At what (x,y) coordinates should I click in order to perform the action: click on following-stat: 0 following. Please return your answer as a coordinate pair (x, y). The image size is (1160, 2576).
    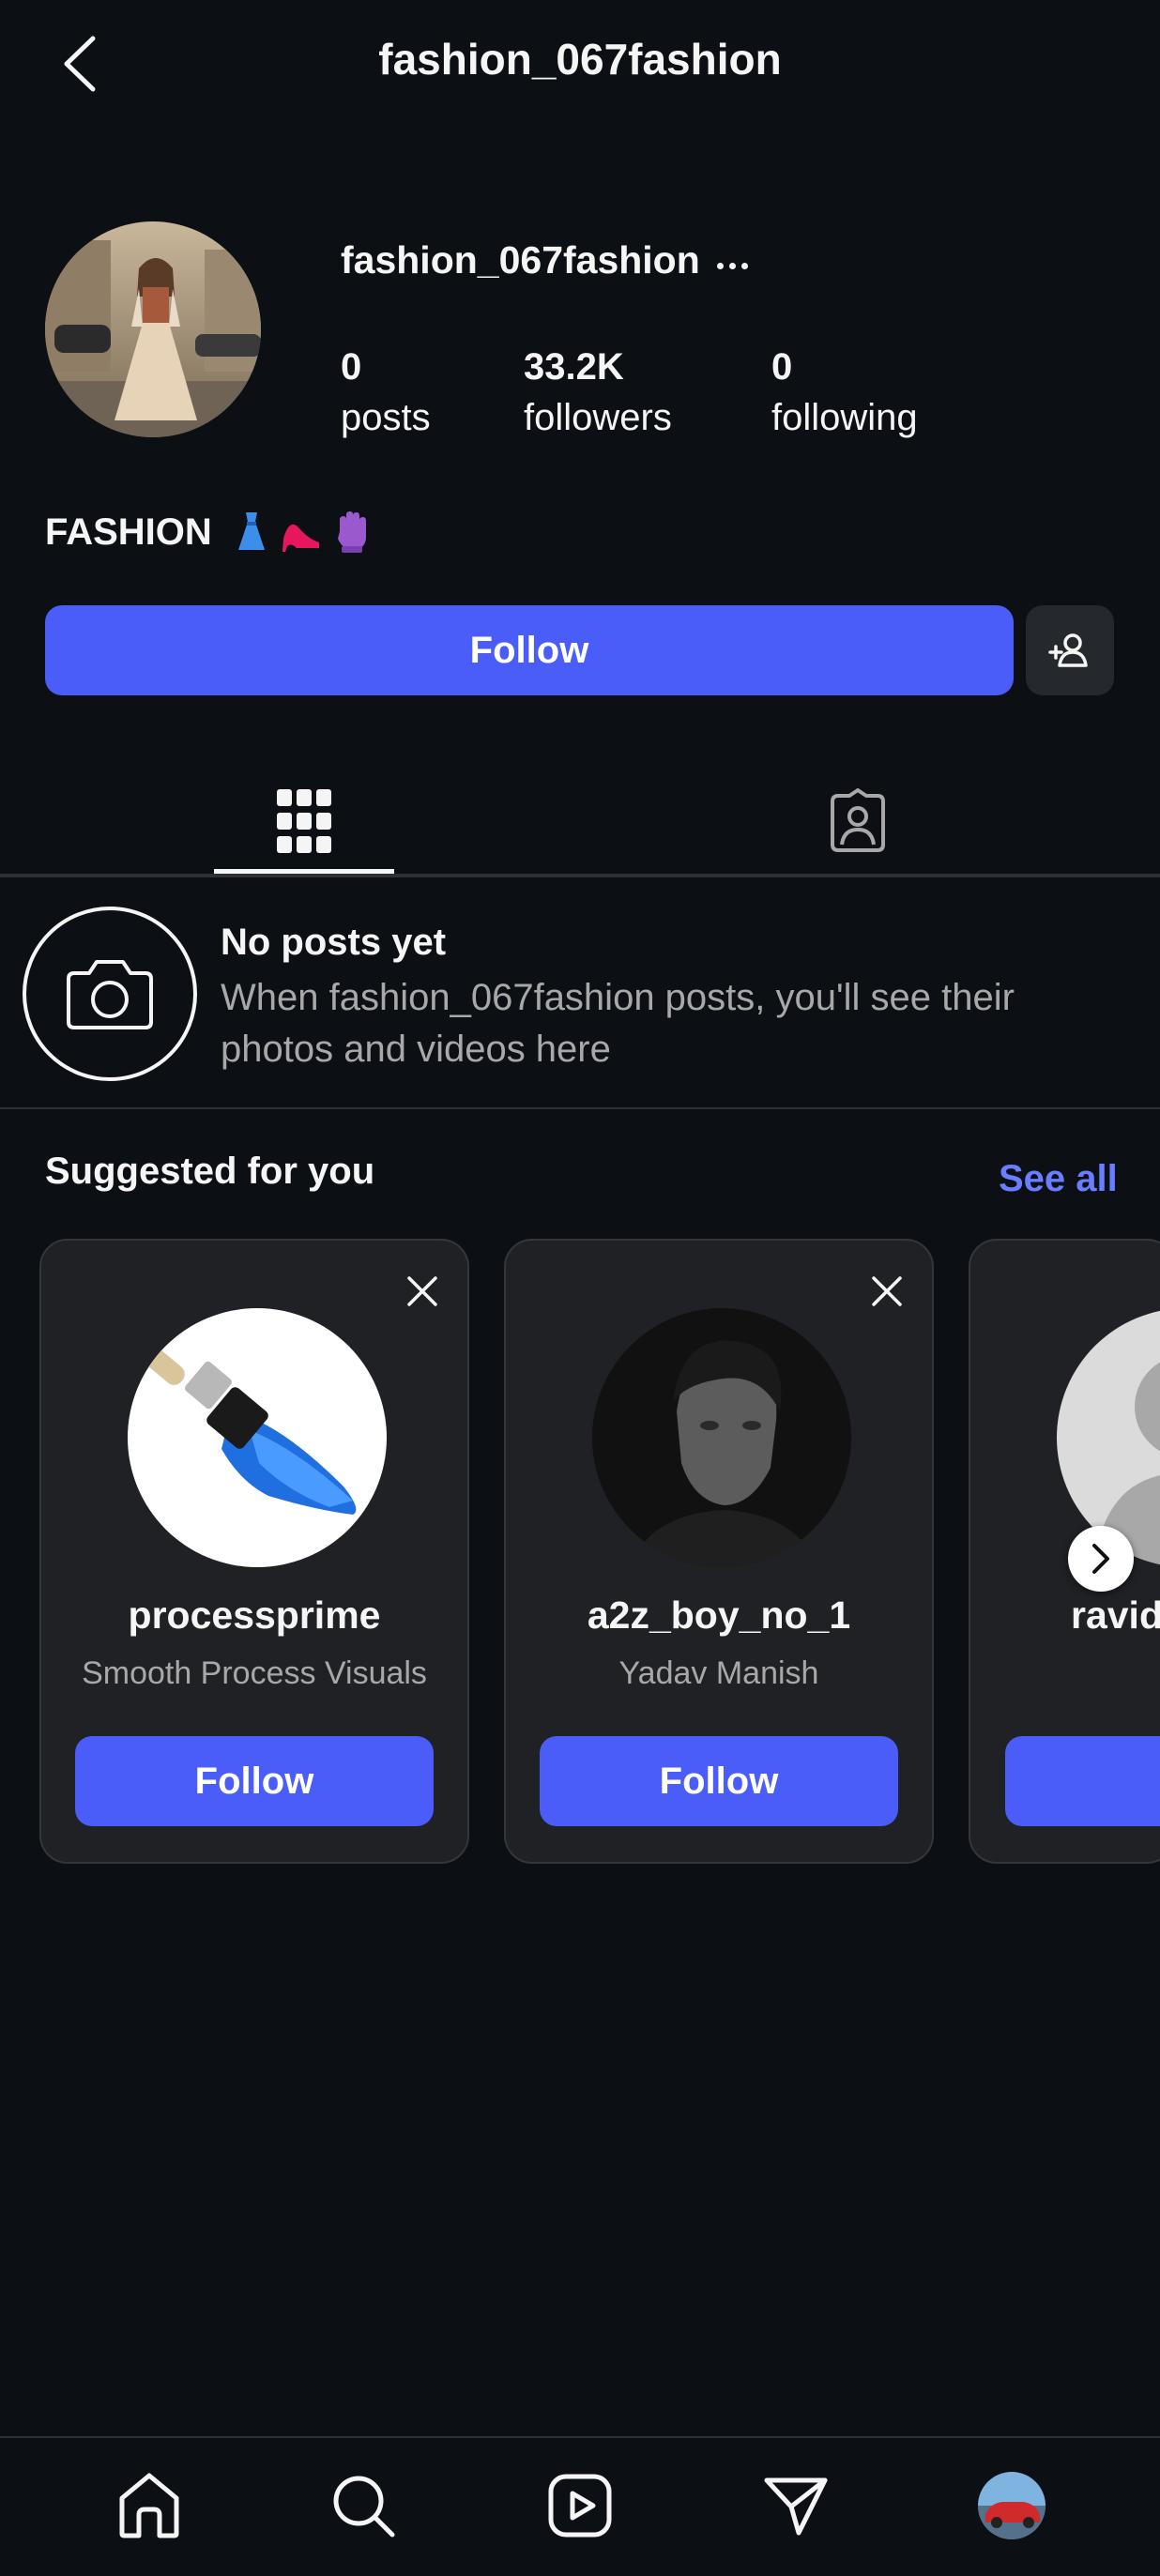
    Looking at the image, I should click on (844, 392).